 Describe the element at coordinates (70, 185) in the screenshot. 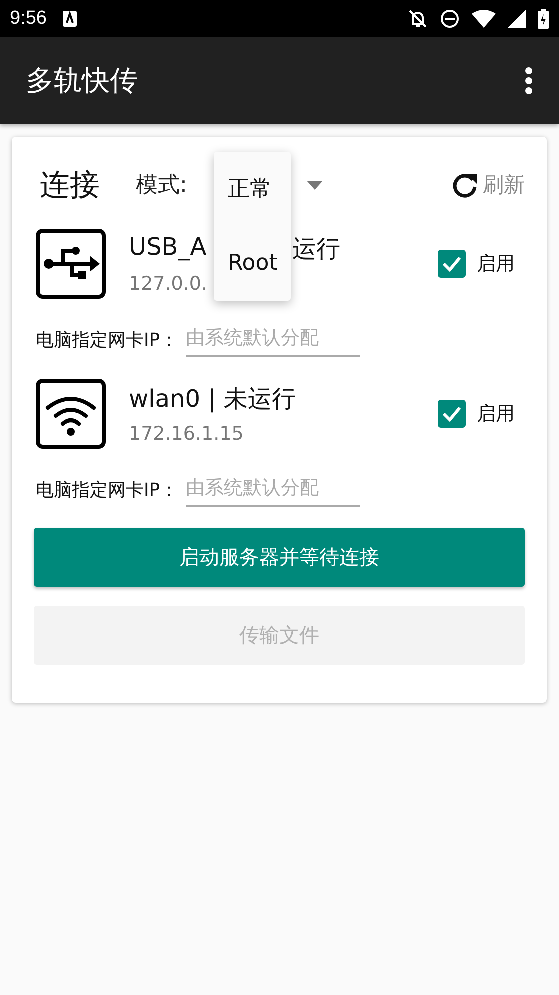

I see `card-title: 连接` at that location.